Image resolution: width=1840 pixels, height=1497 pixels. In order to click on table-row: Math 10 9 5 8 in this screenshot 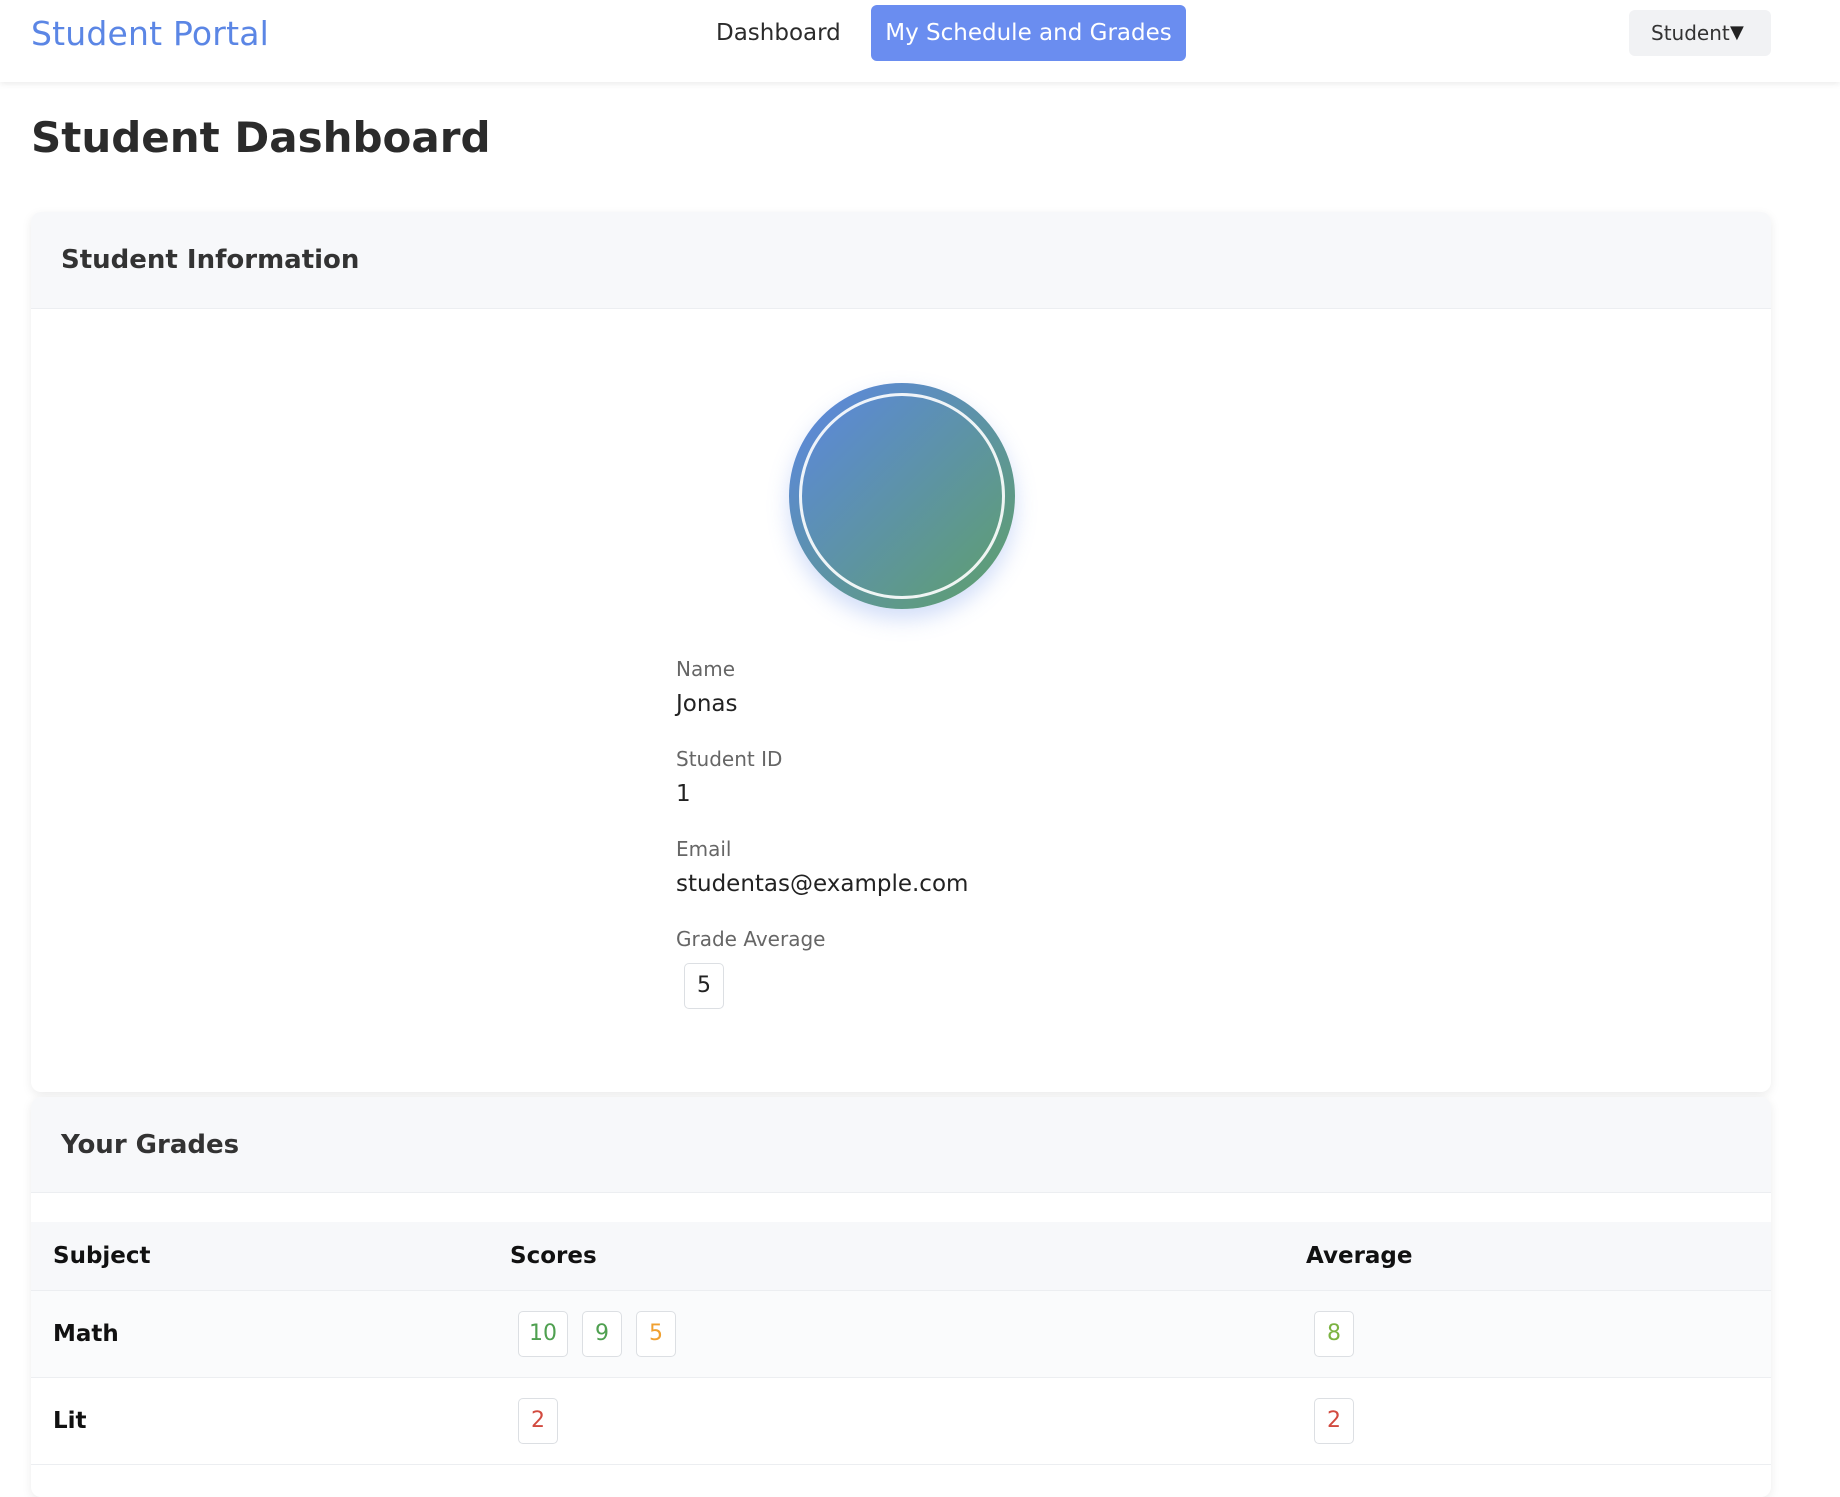, I will do `click(901, 1334)`.